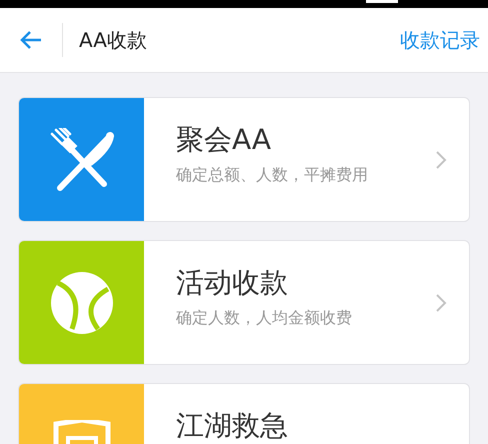 This screenshot has height=444, width=488. What do you see at coordinates (232, 425) in the screenshot?
I see `card-title: 江湖救急` at bounding box center [232, 425].